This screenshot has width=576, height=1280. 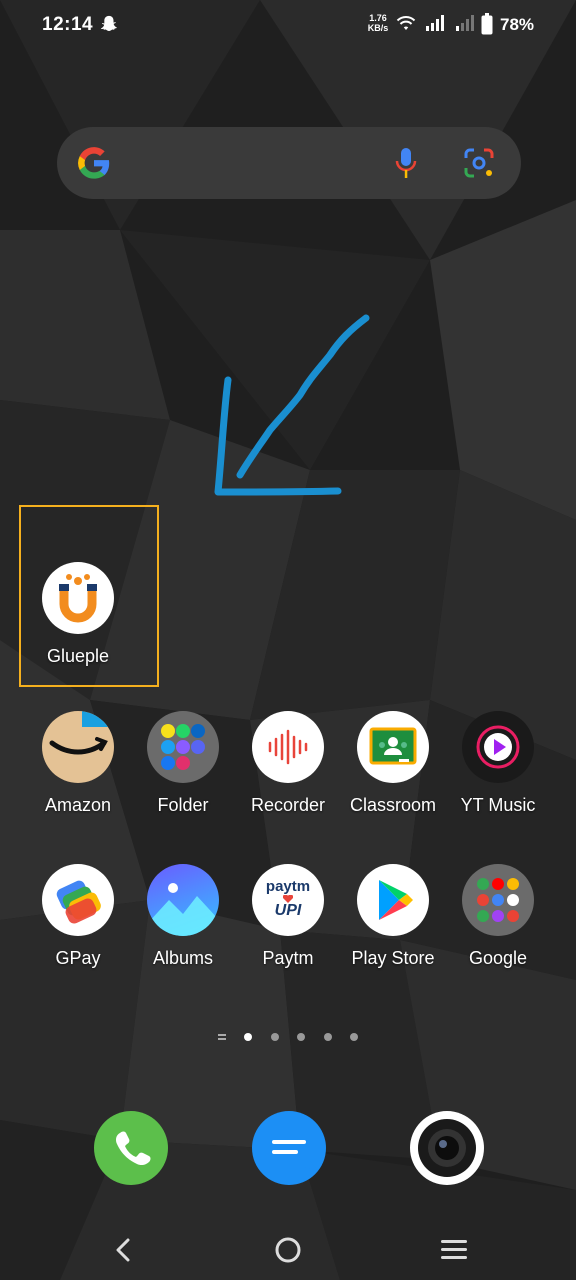 I want to click on play-store-icon, so click(x=393, y=900).